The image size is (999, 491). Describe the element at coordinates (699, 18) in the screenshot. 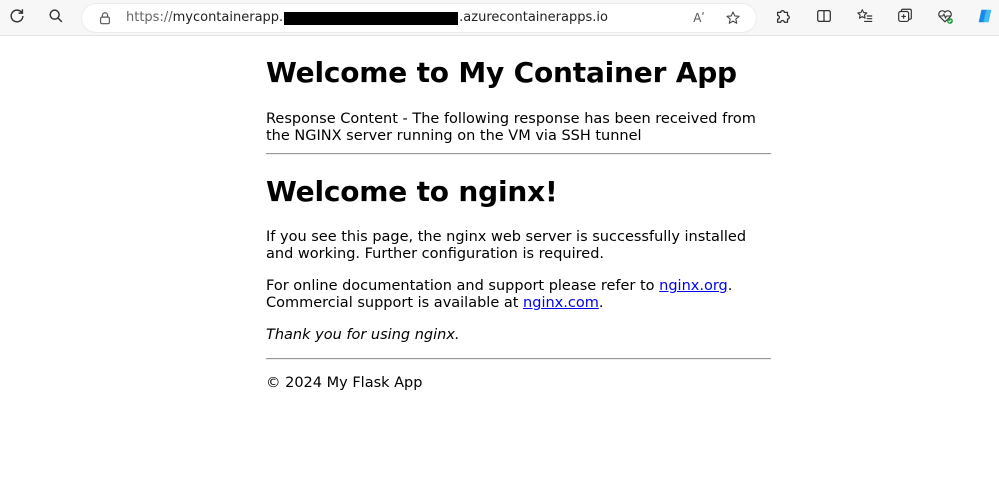

I see `read-aloud-icon: Aʹ` at that location.